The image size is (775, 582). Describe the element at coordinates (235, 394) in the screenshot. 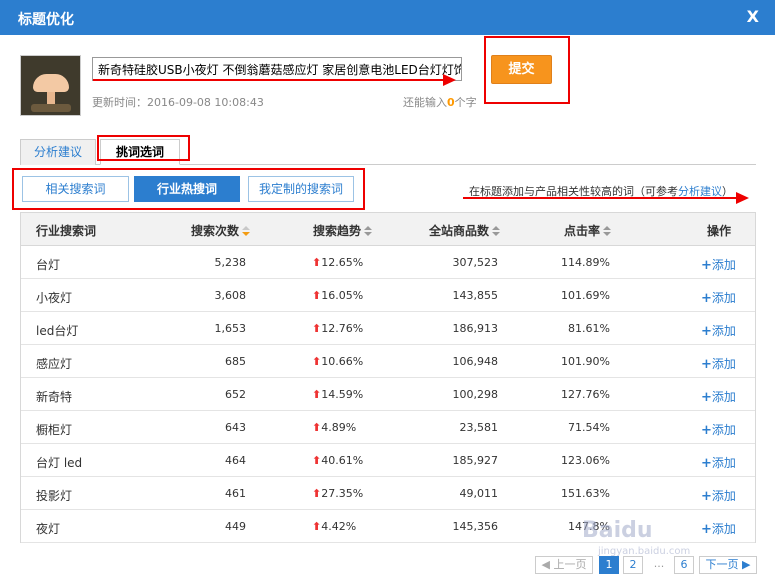

I see `row-search-count: 652` at that location.